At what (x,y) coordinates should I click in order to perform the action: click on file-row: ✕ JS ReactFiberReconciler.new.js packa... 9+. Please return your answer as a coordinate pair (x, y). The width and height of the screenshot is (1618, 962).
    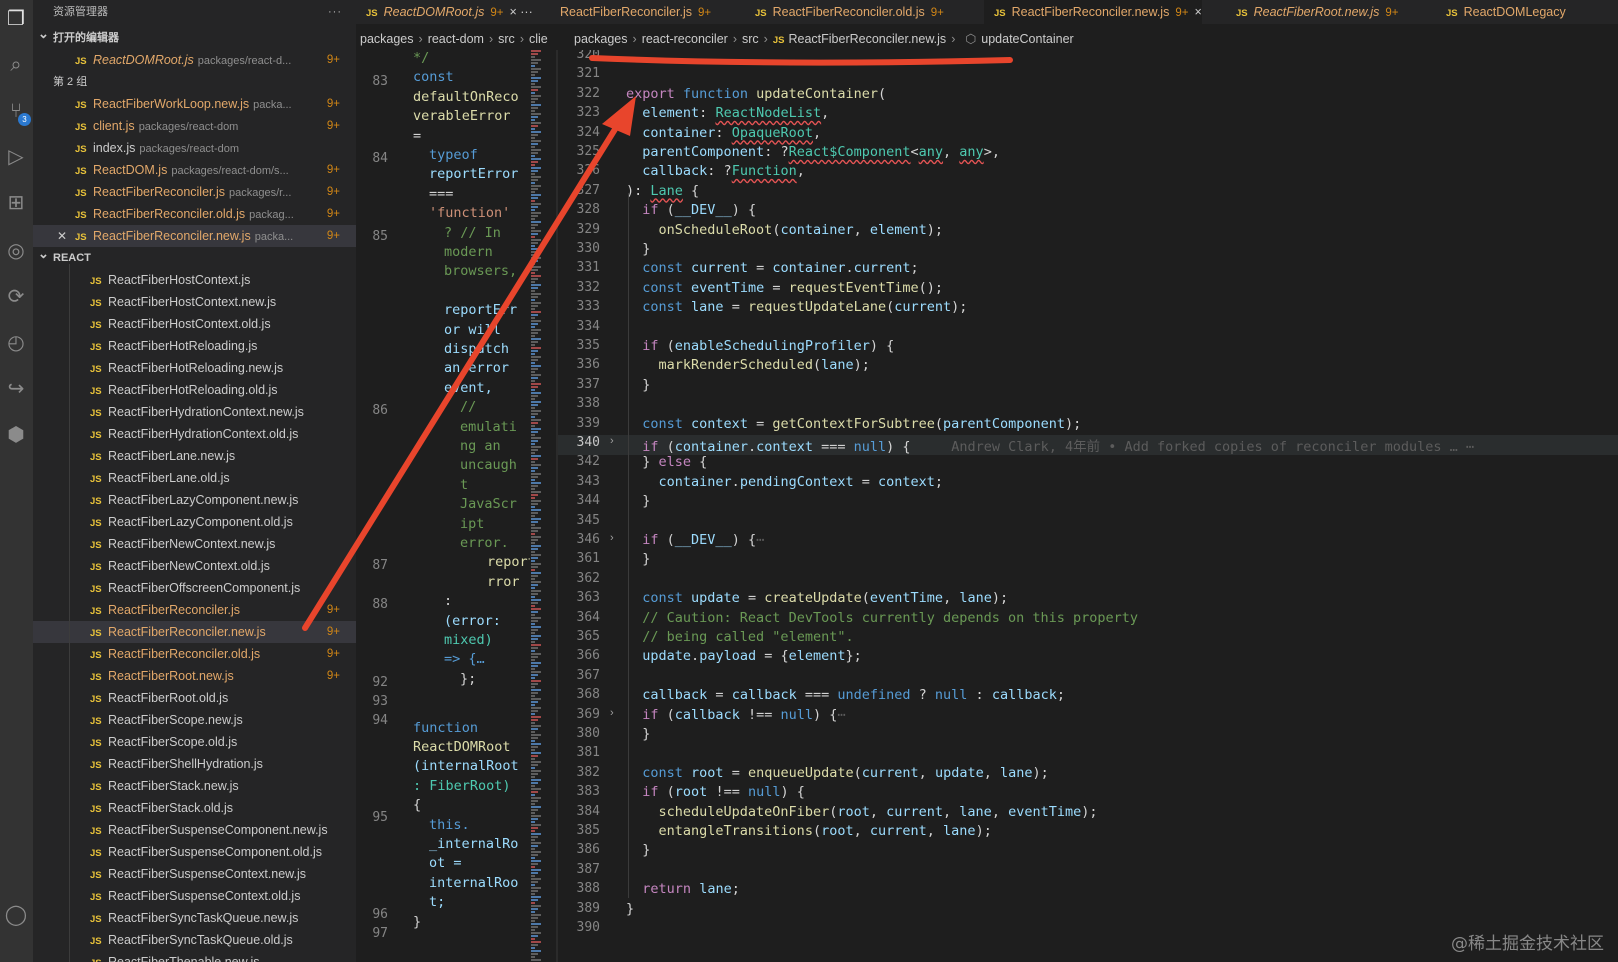
    Looking at the image, I should click on (194, 236).